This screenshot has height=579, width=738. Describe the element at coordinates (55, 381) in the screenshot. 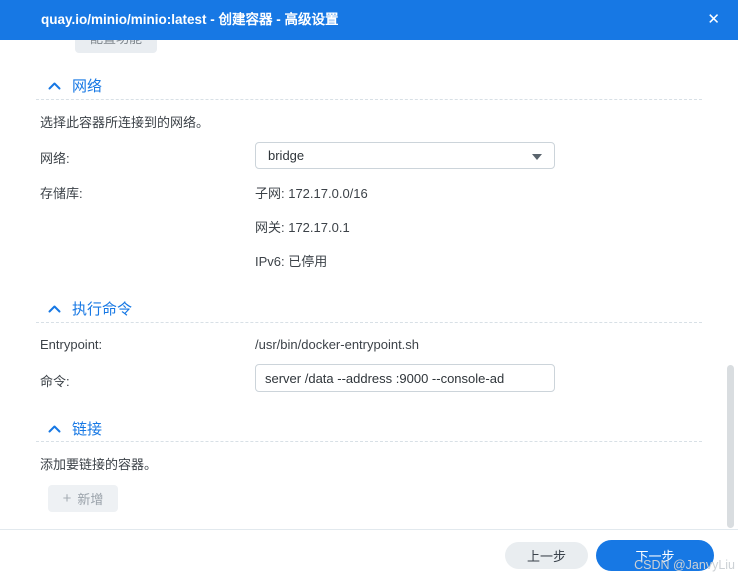

I see `command-label: 命令:` at that location.